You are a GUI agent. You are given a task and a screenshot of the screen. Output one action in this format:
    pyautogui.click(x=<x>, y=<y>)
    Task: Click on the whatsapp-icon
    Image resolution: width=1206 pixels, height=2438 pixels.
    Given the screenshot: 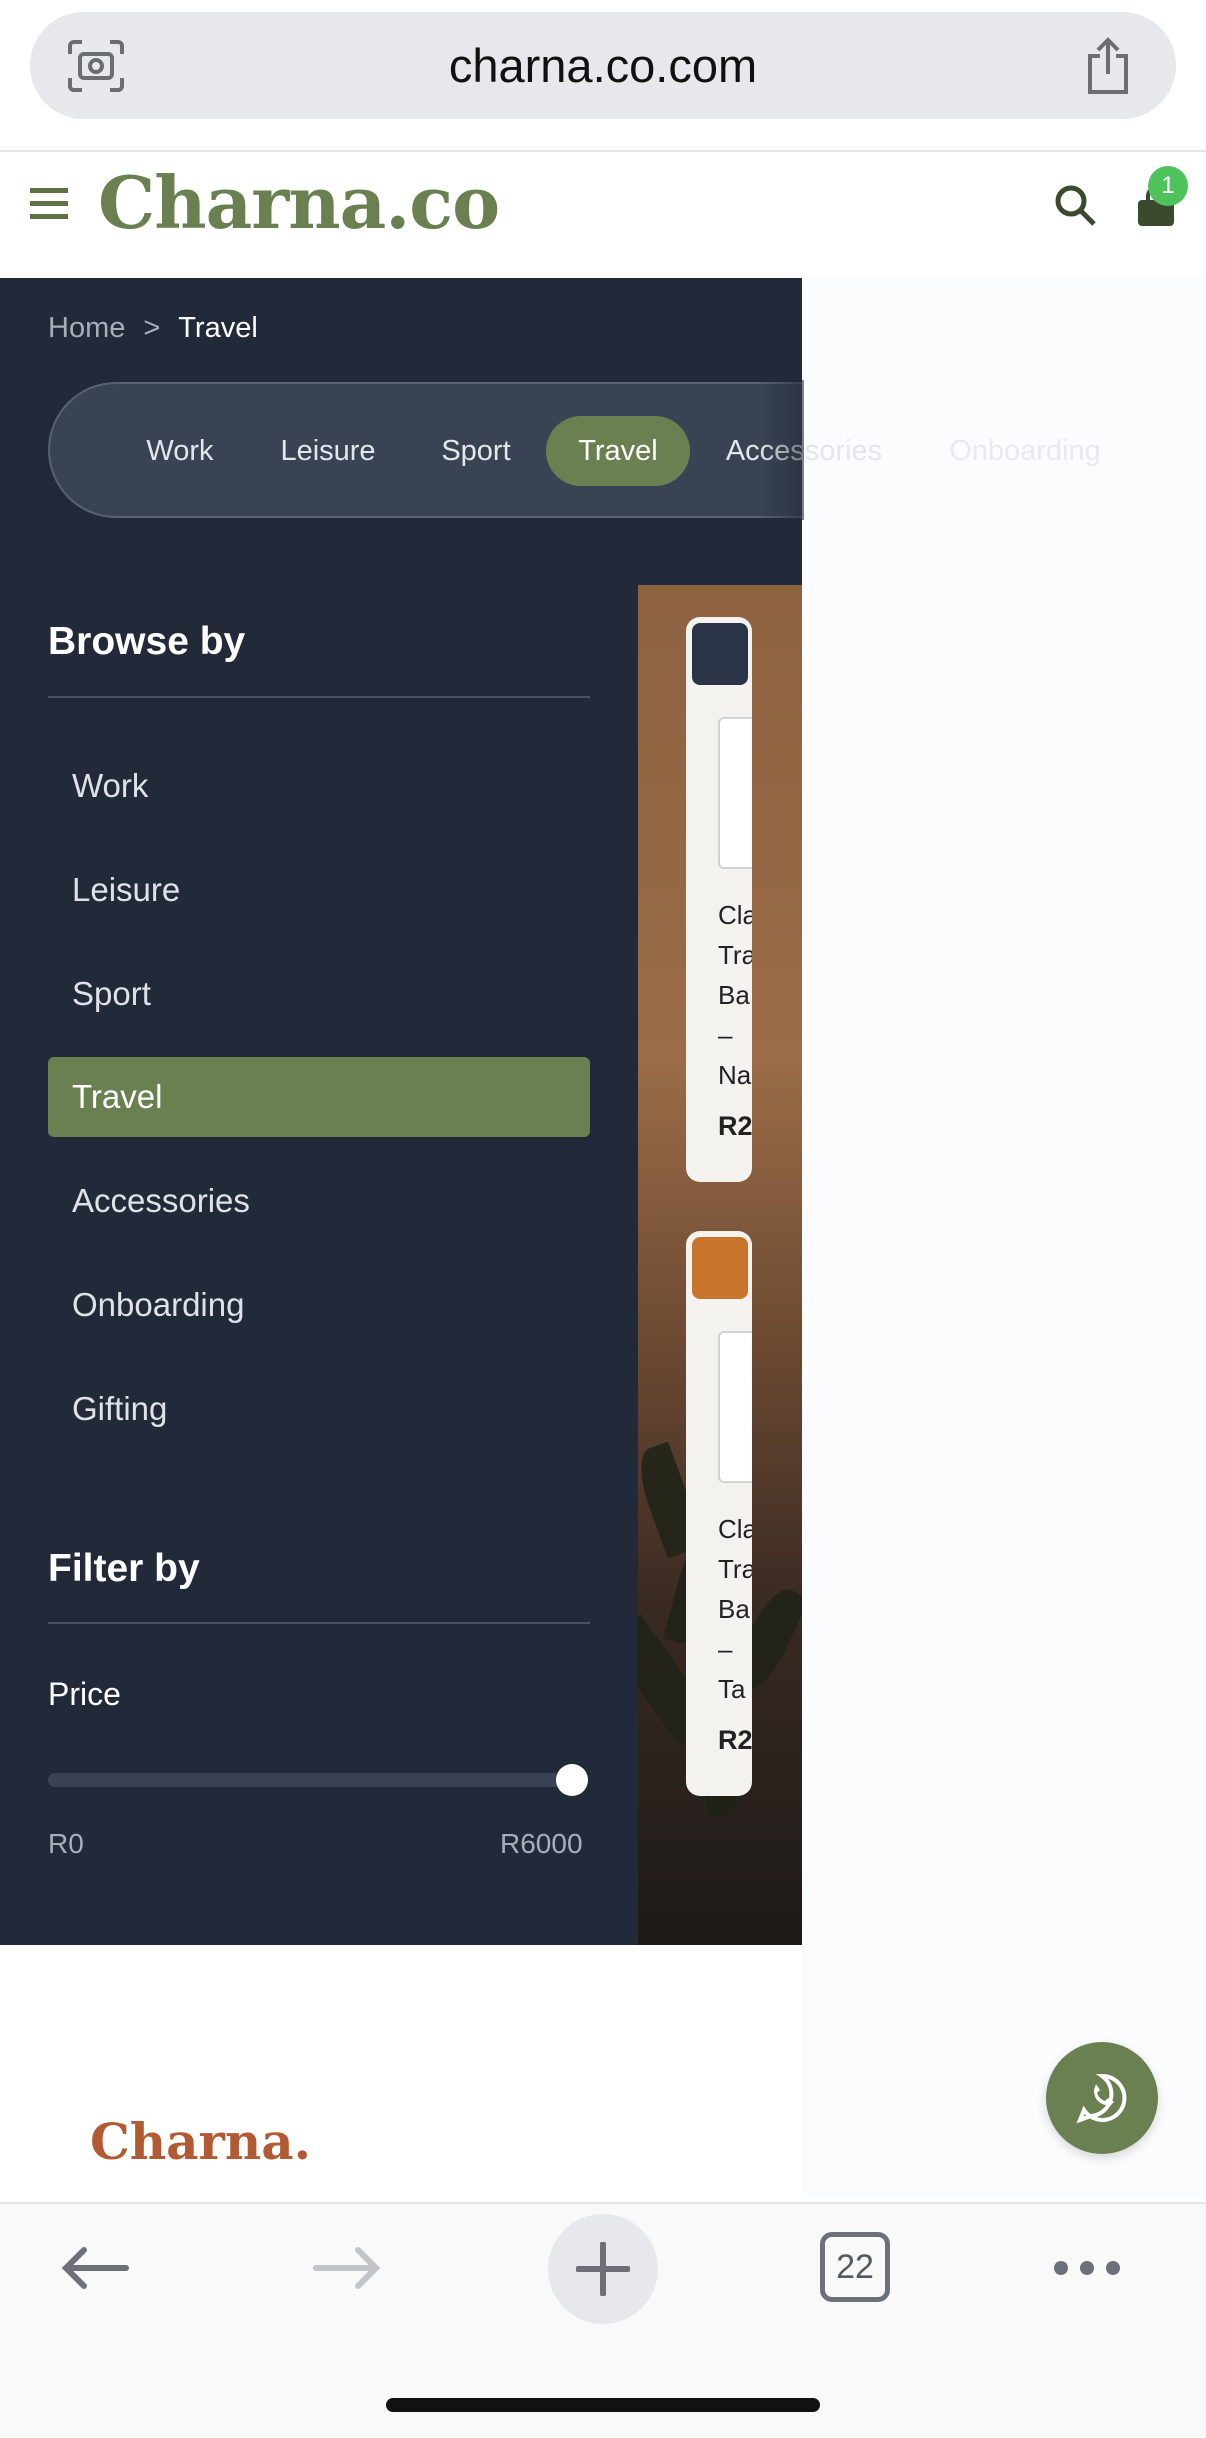 What is the action you would take?
    pyautogui.click(x=1101, y=2098)
    